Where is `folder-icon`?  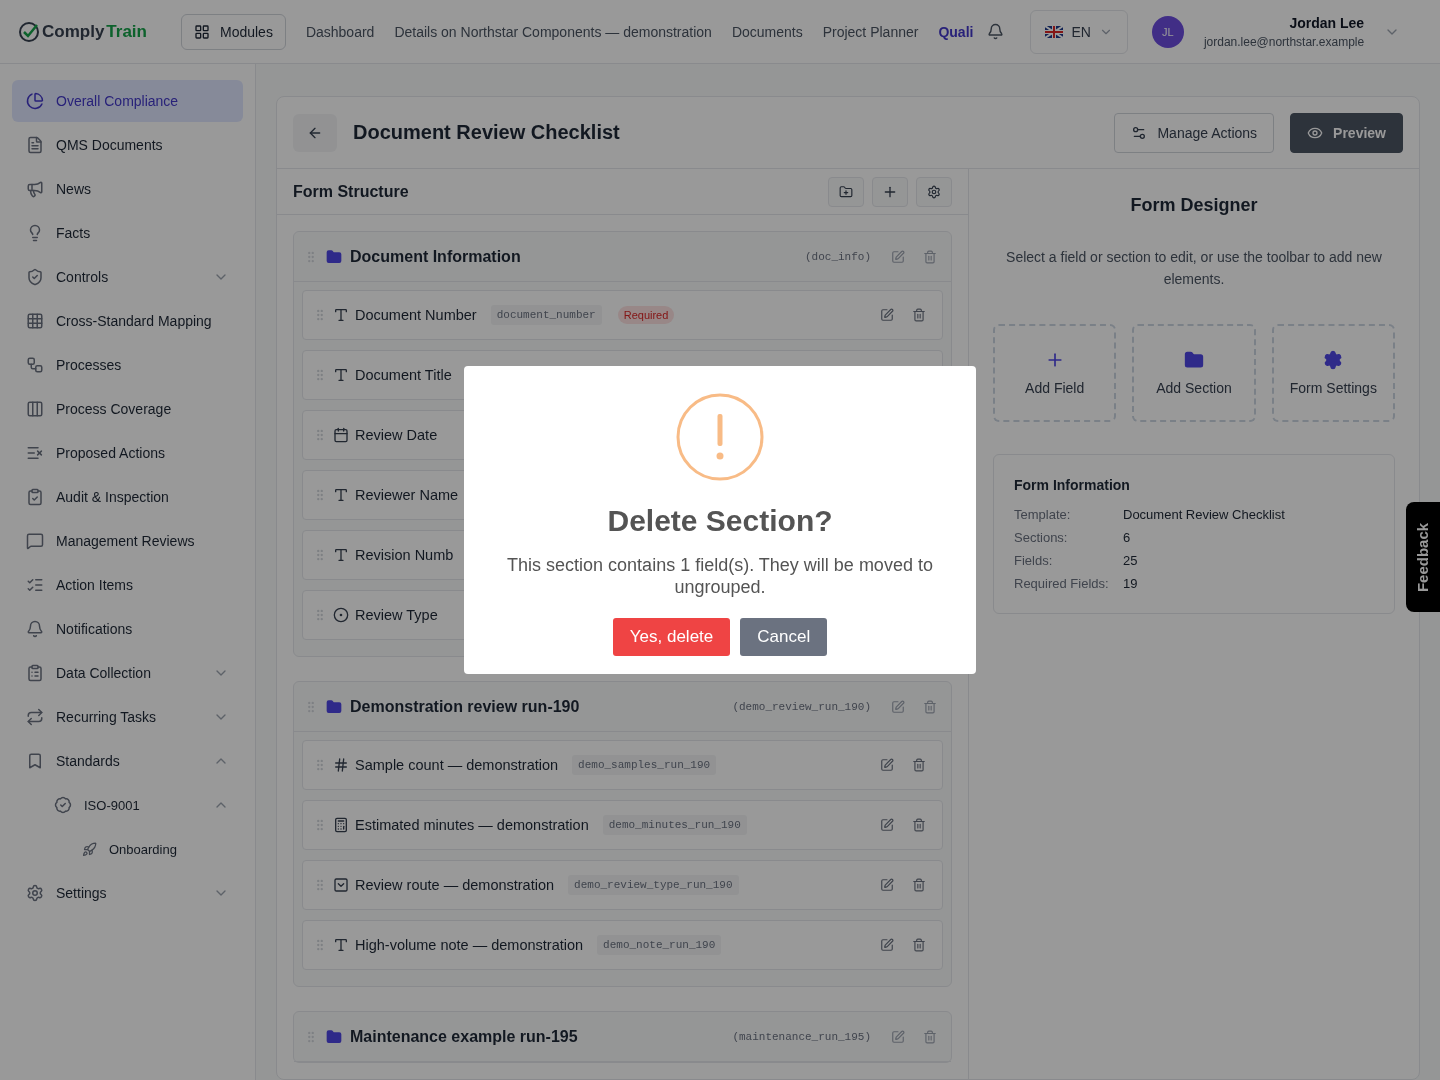 folder-icon is located at coordinates (334, 256).